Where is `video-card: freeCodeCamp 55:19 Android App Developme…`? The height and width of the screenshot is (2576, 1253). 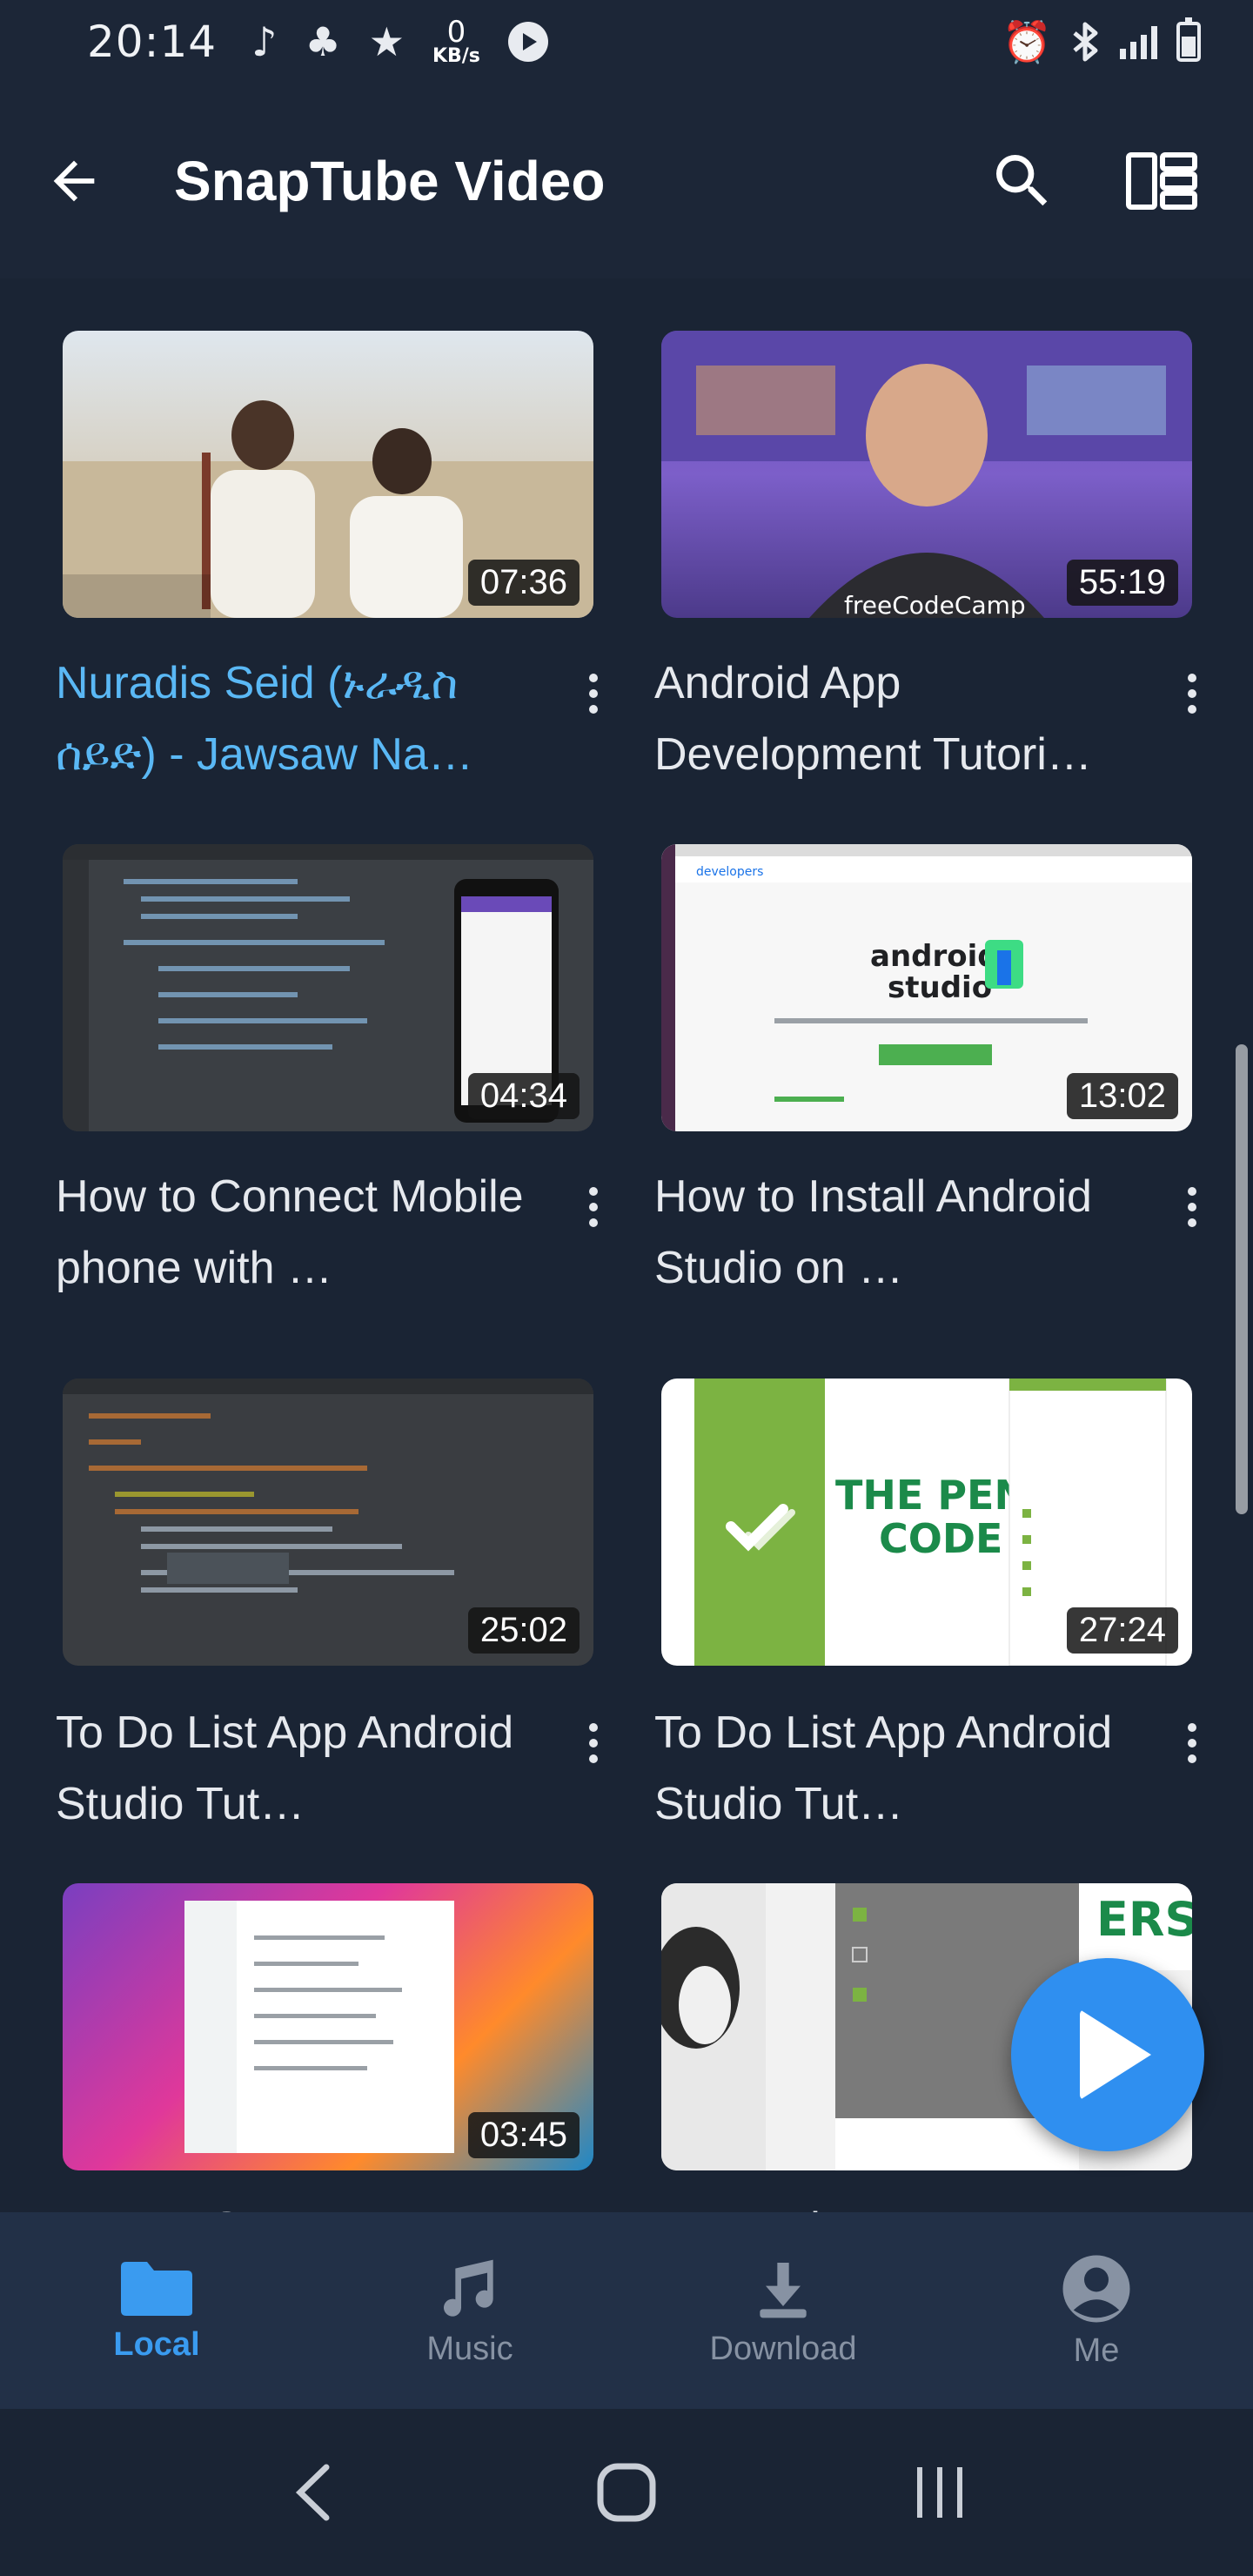 video-card: freeCodeCamp 55:19 Android App Developme… is located at coordinates (953, 574).